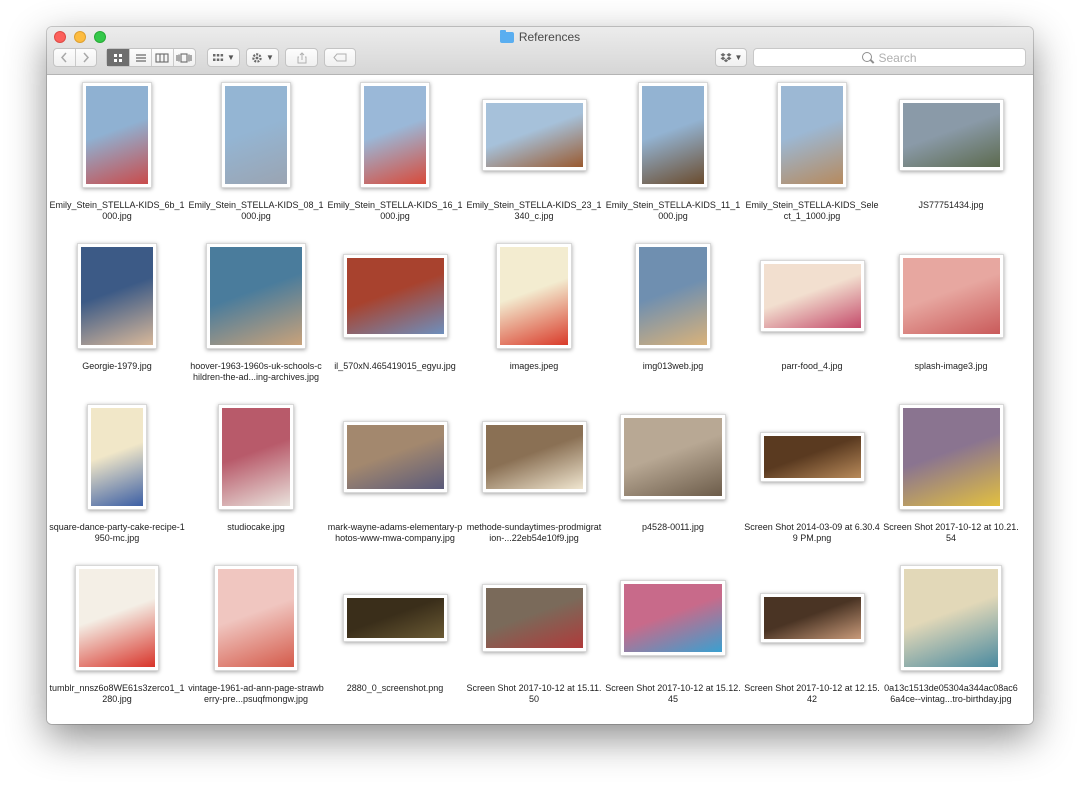 The image size is (1080, 791). I want to click on cover-flow-view-icon, so click(184, 57).